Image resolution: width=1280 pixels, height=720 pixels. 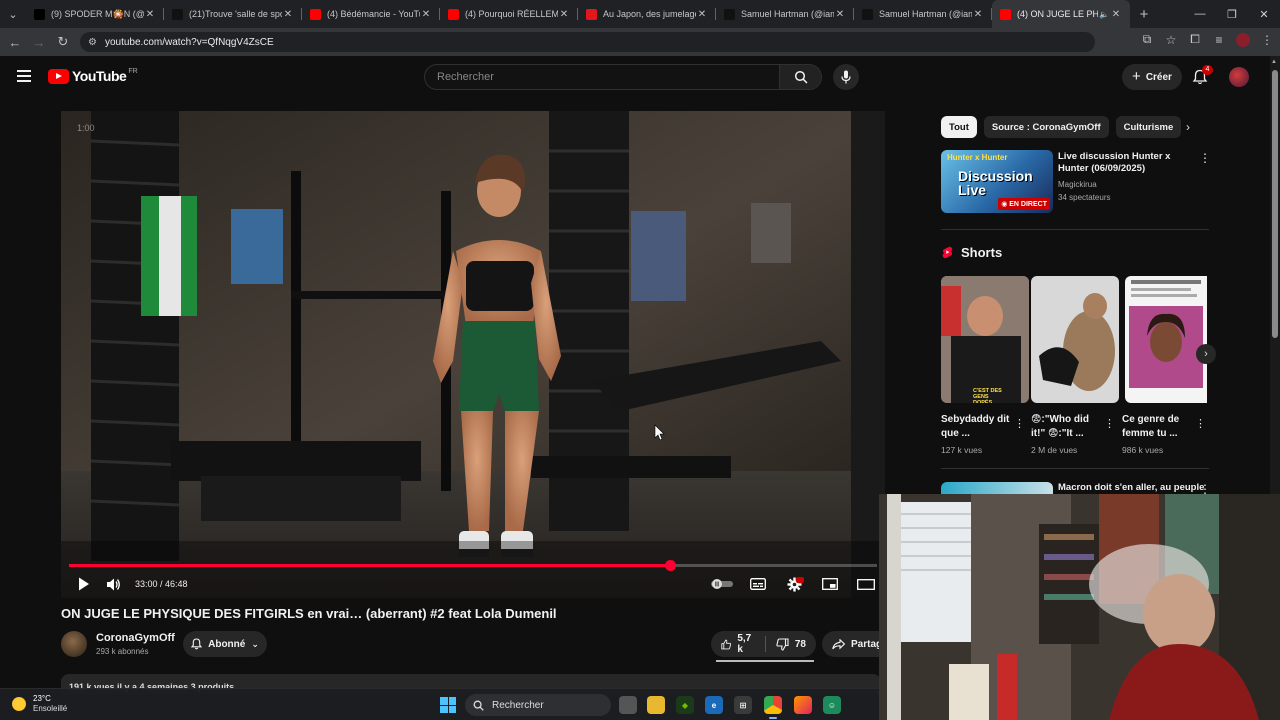 What do you see at coordinates (830, 584) in the screenshot?
I see `miniplayer-button` at bounding box center [830, 584].